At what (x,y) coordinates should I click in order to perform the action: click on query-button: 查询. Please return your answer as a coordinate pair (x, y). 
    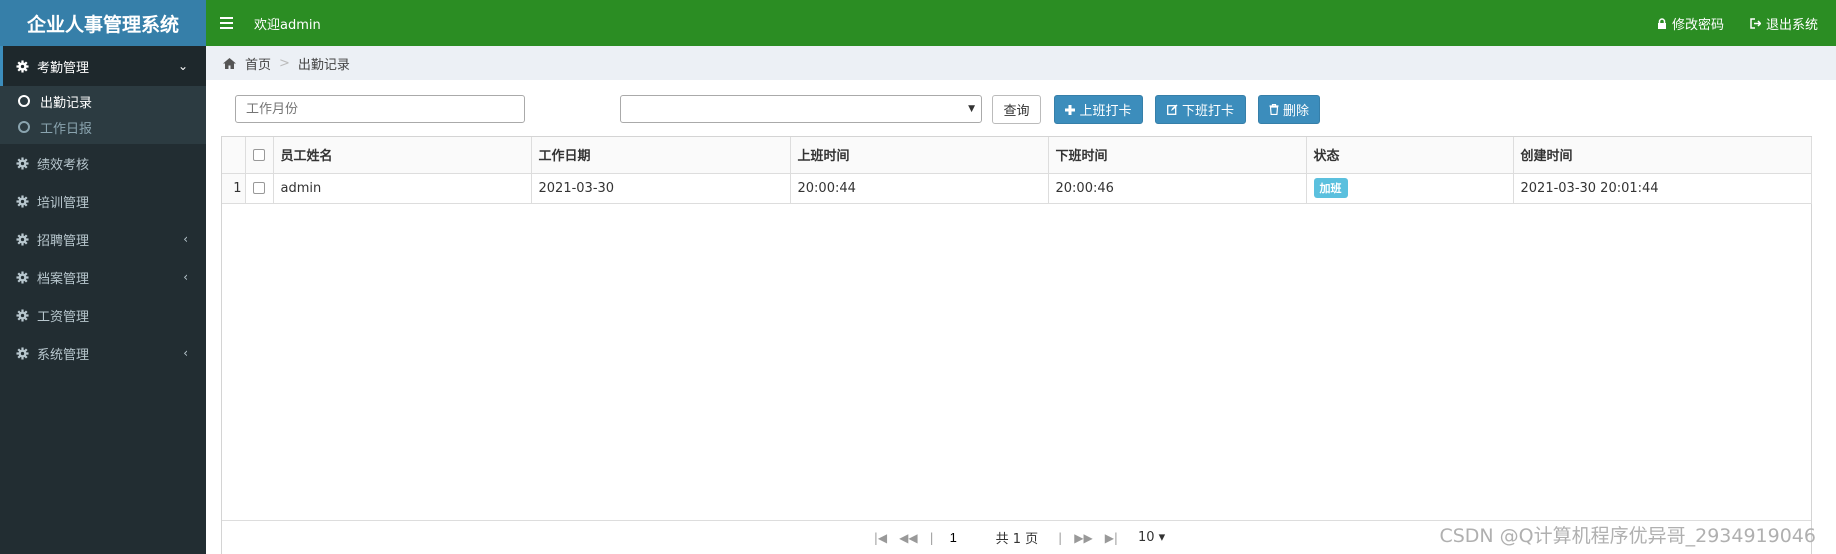
    Looking at the image, I should click on (1016, 109).